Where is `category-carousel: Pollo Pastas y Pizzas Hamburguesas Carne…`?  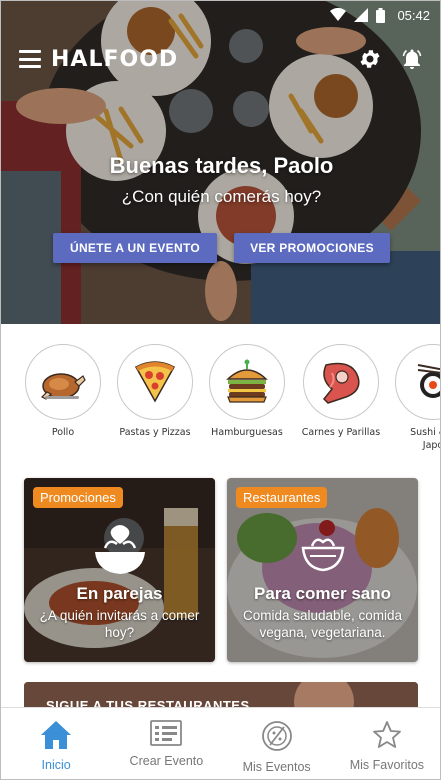 category-carousel: Pollo Pastas y Pizzas Hamburguesas Carne… is located at coordinates (220, 399).